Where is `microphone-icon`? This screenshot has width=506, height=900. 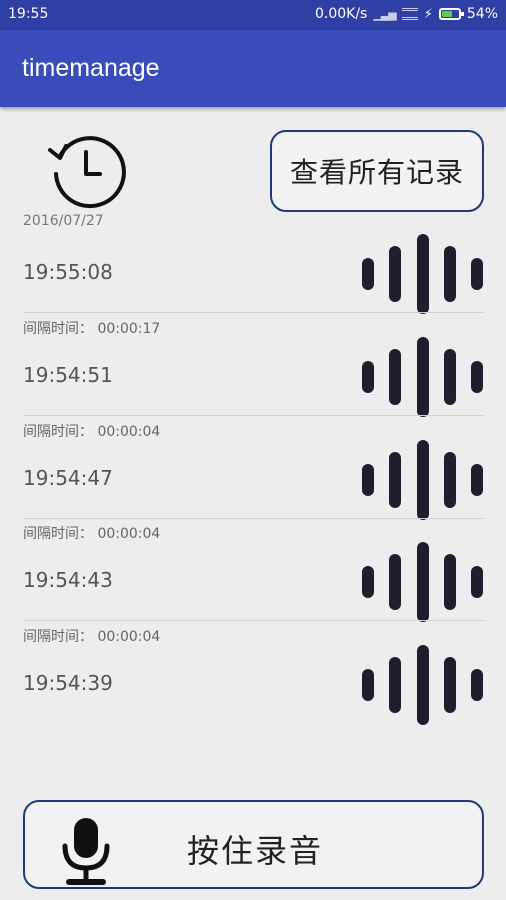 microphone-icon is located at coordinates (86, 851).